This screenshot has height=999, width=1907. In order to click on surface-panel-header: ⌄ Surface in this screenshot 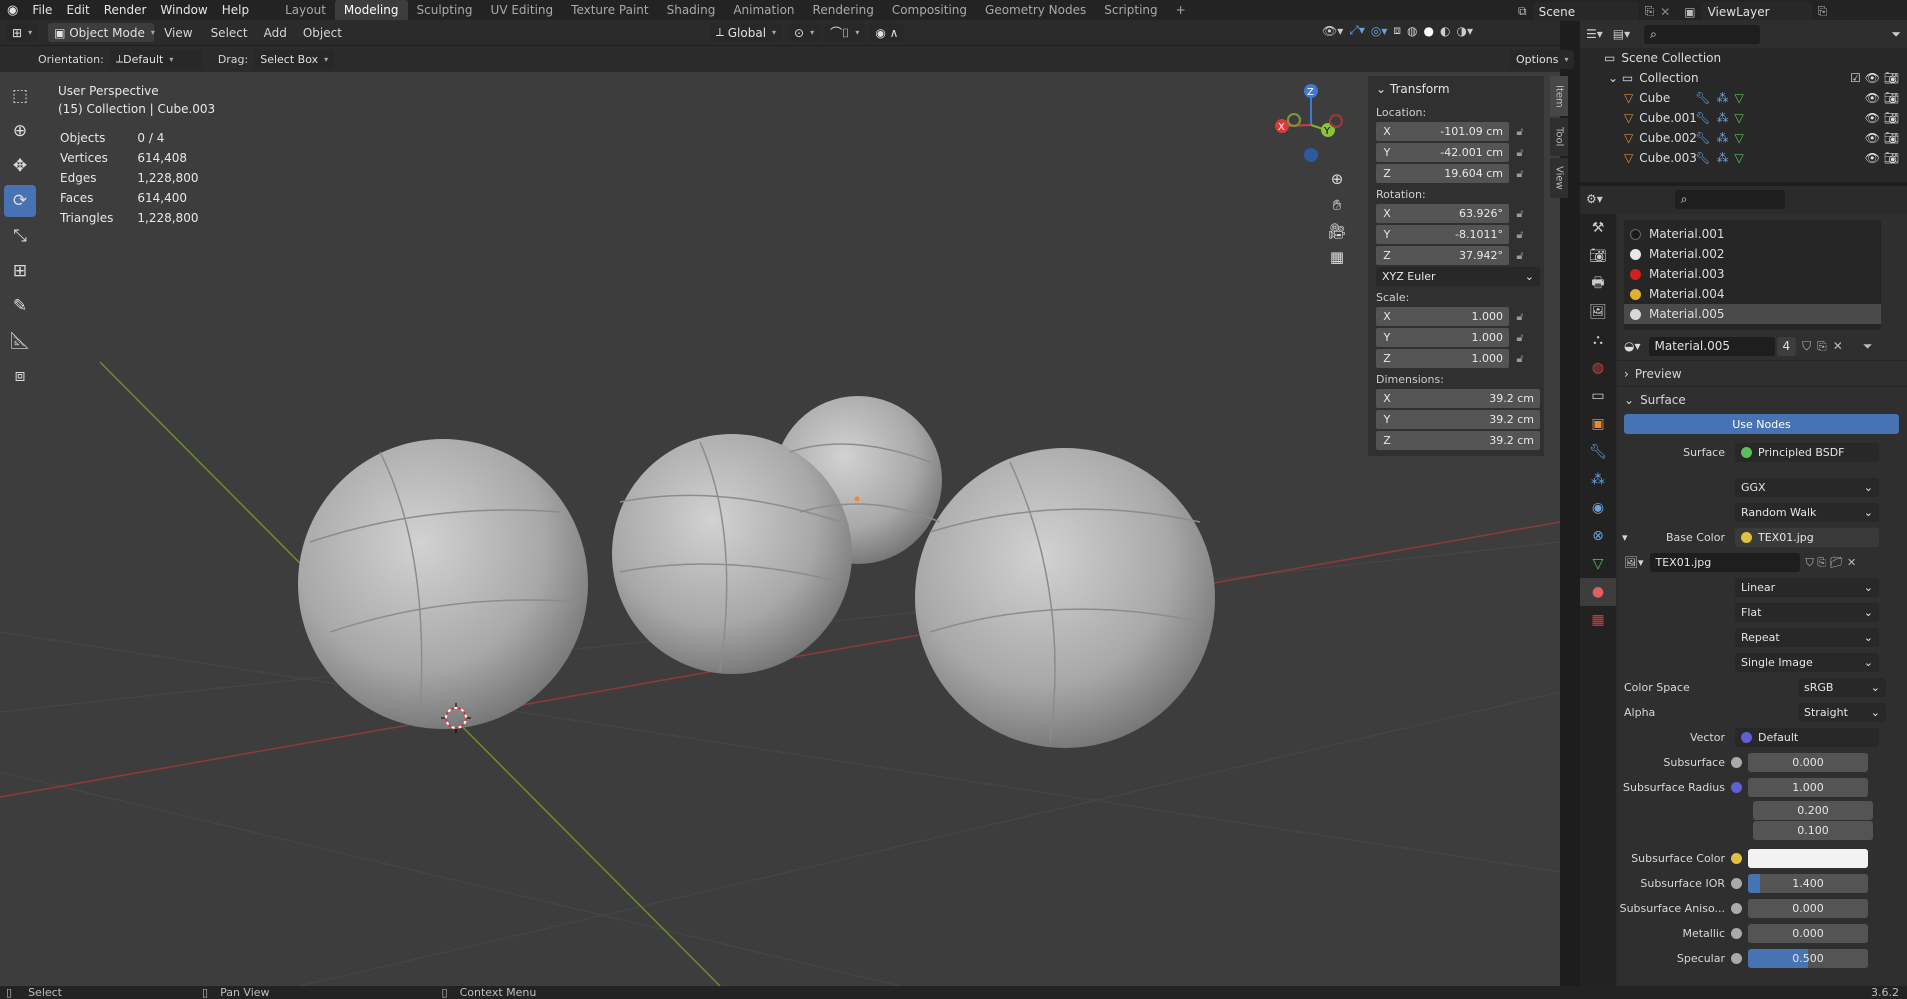, I will do `click(1762, 399)`.